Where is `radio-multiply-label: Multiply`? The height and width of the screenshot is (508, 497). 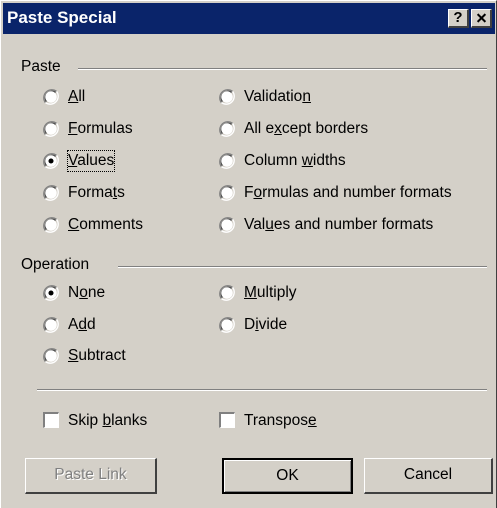 radio-multiply-label: Multiply is located at coordinates (270, 292).